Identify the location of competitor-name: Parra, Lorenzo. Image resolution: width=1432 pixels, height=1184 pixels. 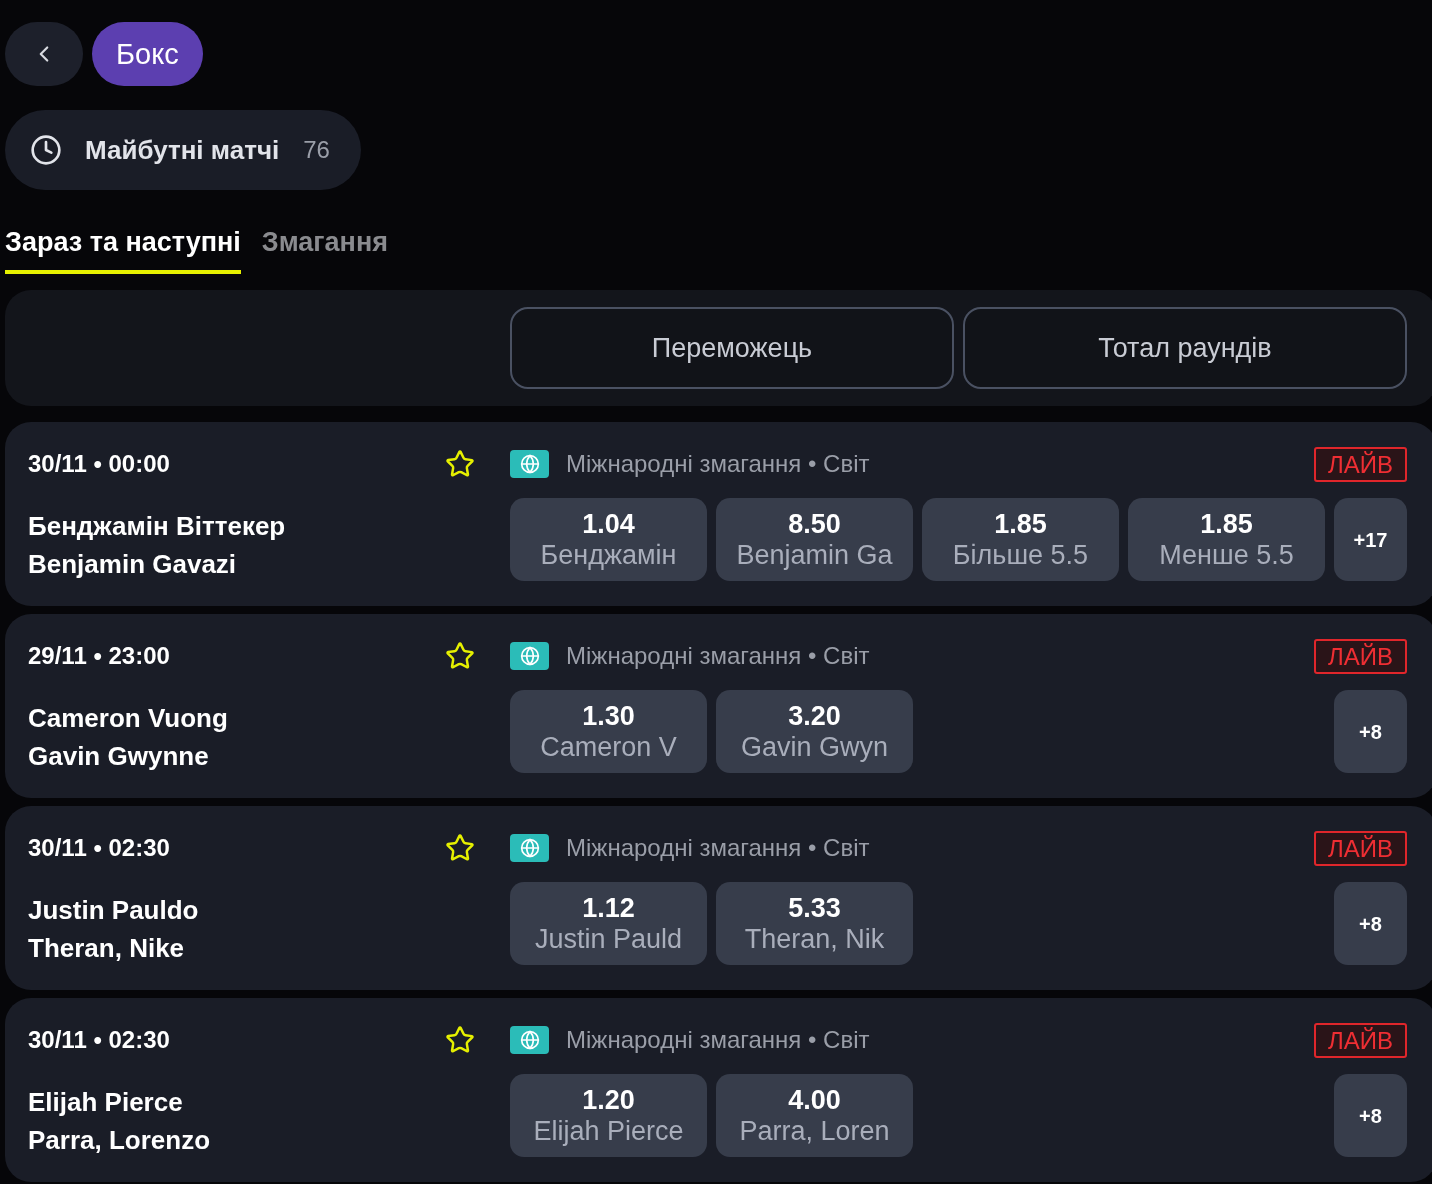
(120, 1140).